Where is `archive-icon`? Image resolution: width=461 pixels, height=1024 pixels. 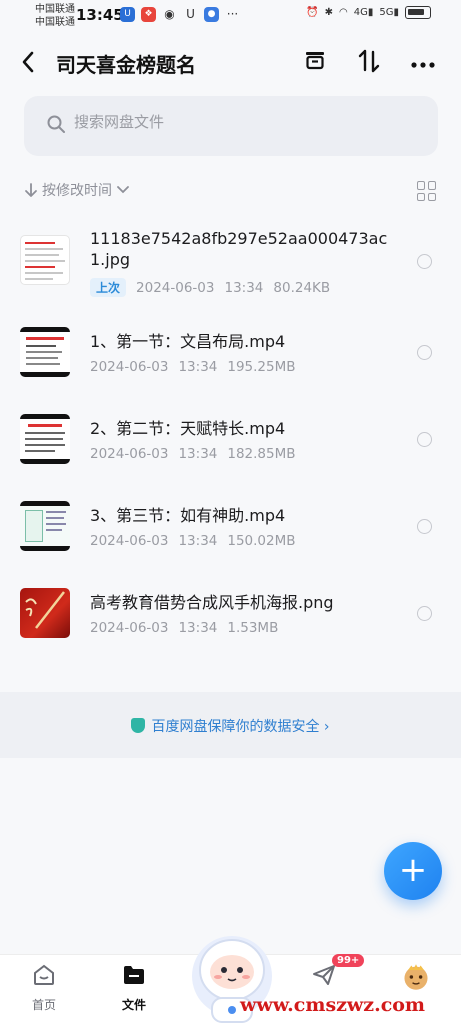
archive-icon is located at coordinates (315, 61).